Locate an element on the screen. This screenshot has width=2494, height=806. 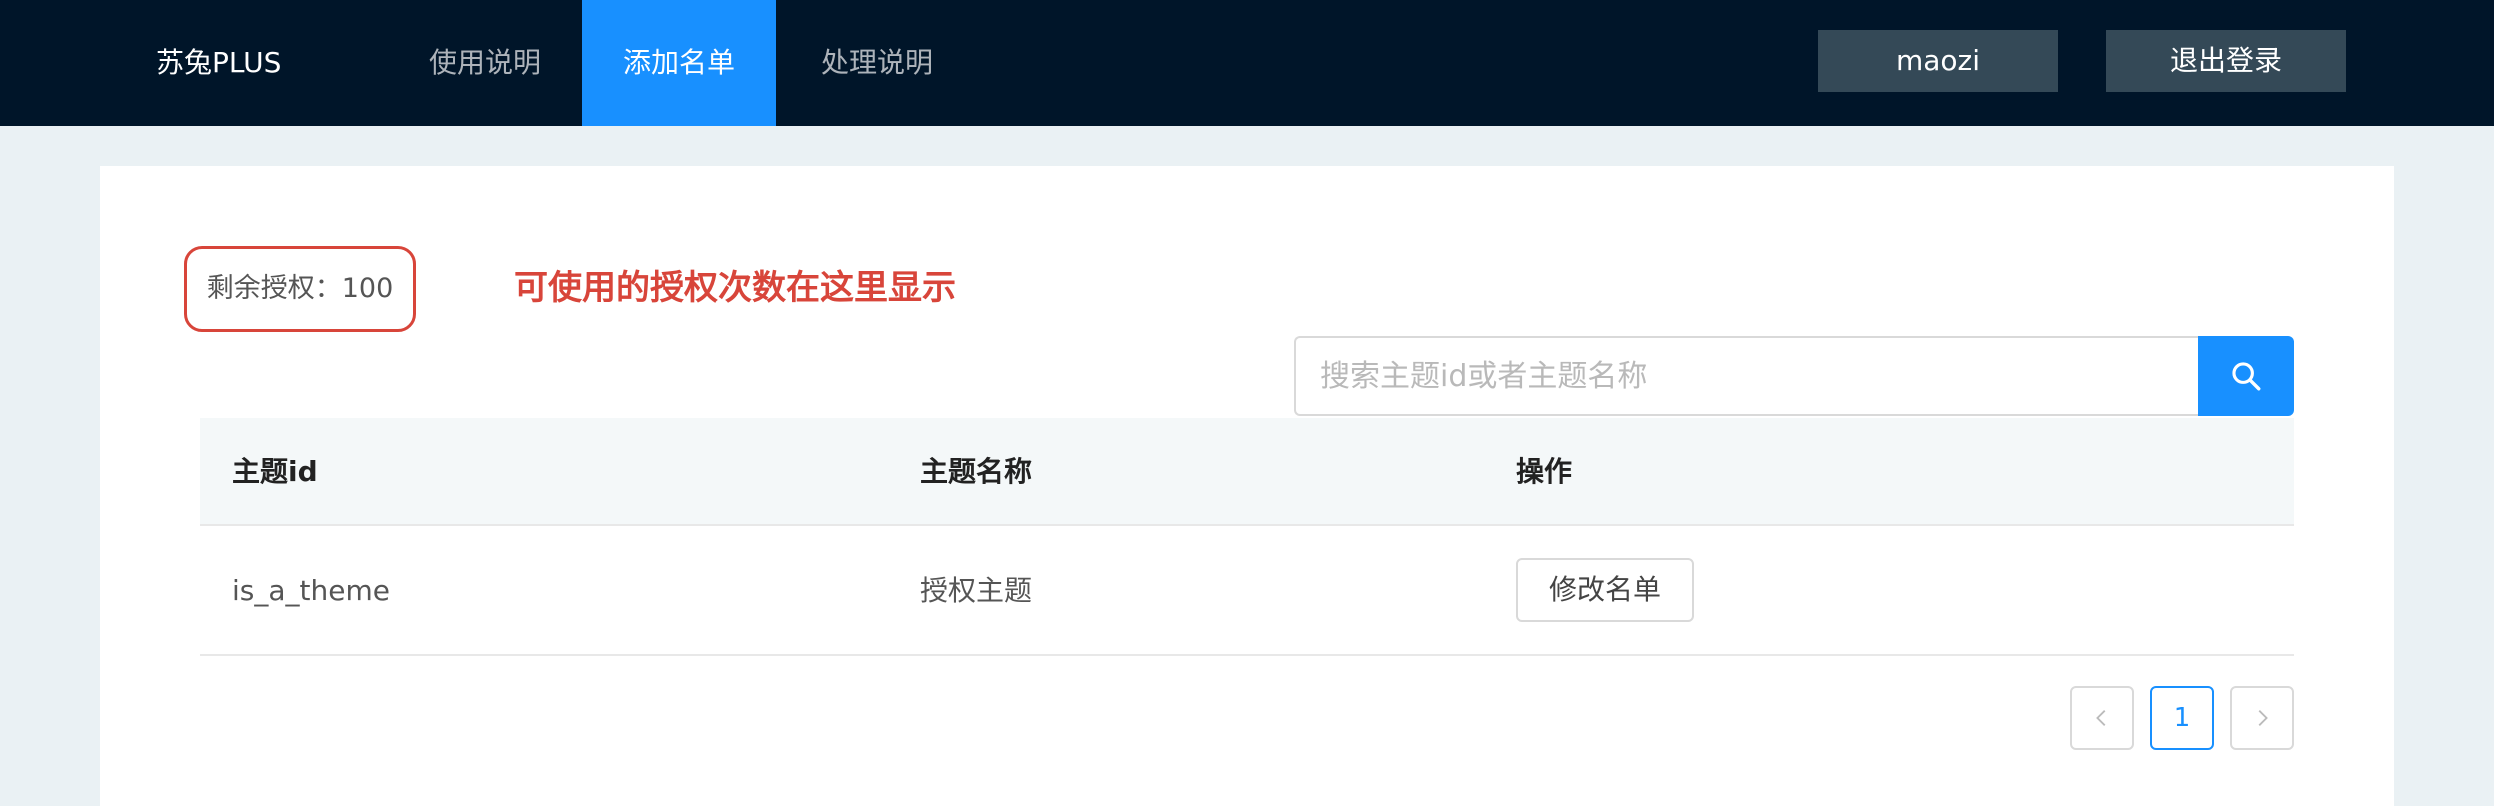
table-header: 主题id 主题名称 操作 is located at coordinates (1247, 472).